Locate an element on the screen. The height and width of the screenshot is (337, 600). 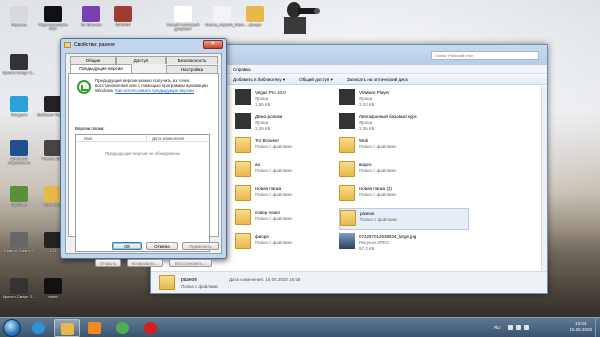
tab-customize: Настройка is located at coordinates (192, 69).